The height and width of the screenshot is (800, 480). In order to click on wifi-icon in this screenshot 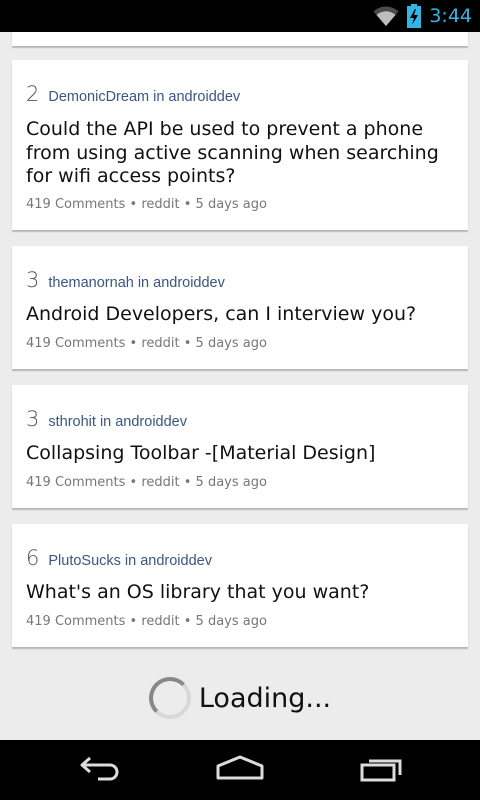, I will do `click(386, 16)`.